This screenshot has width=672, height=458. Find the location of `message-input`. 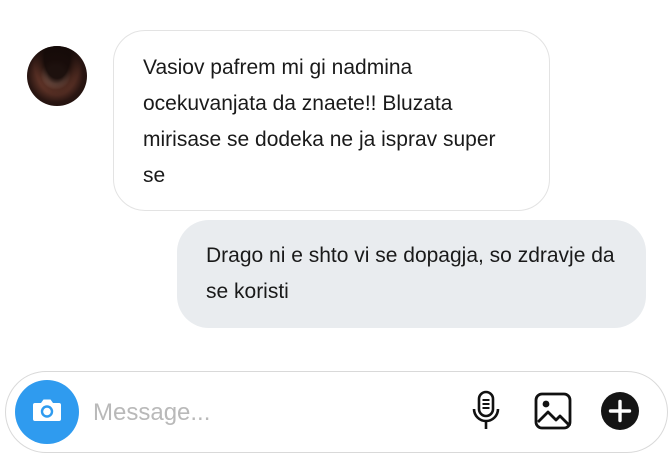

message-input is located at coordinates (258, 413).